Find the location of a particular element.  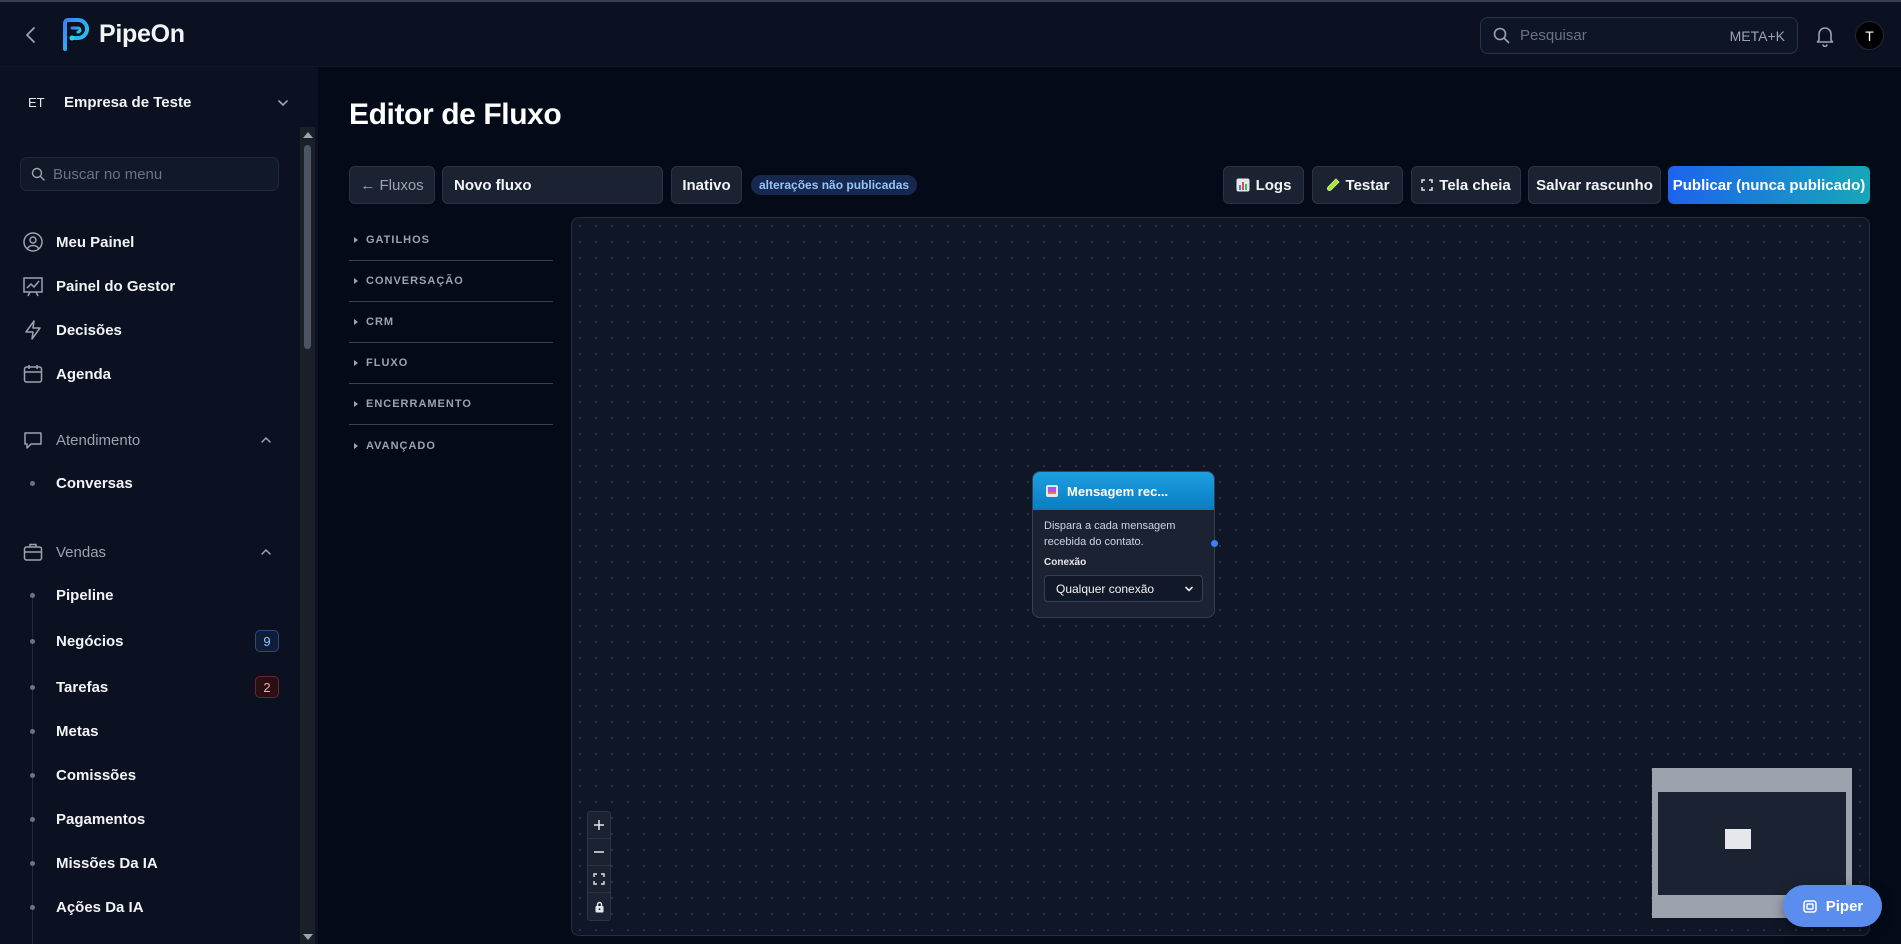

sidebar-item-agenda: Agenda is located at coordinates (151, 374).